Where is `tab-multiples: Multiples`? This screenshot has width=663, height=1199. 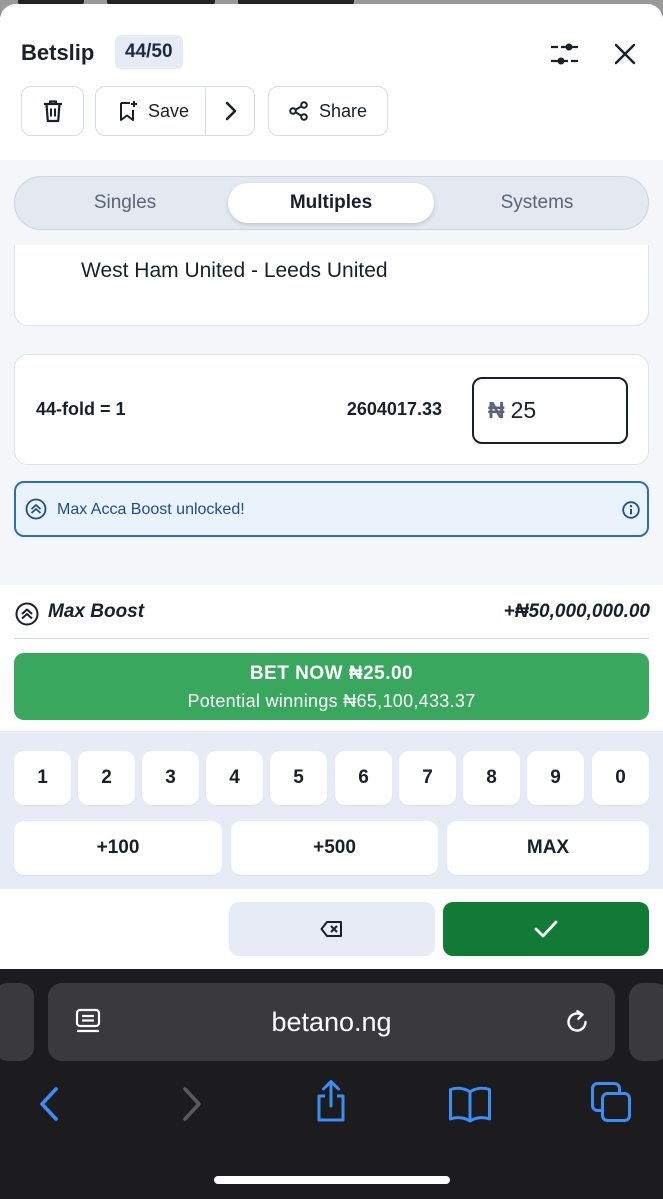 tab-multiples: Multiples is located at coordinates (331, 203).